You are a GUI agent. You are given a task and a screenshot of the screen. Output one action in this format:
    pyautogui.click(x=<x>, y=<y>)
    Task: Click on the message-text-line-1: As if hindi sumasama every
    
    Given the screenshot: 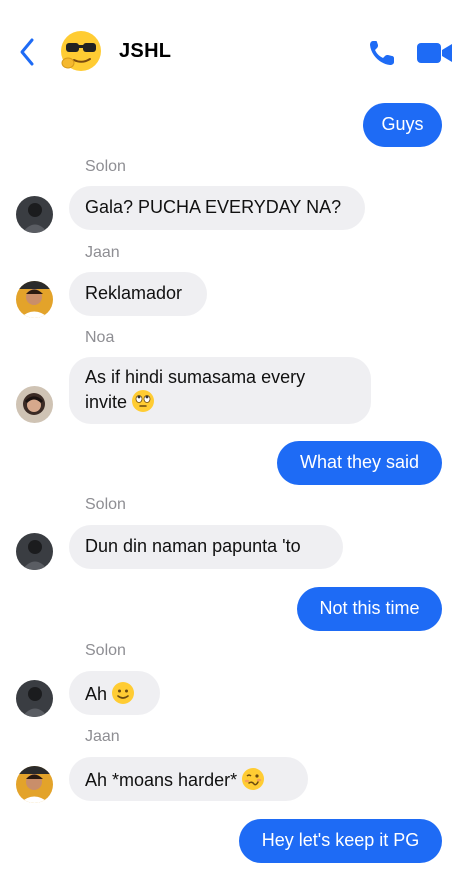 What is the action you would take?
    pyautogui.click(x=195, y=377)
    